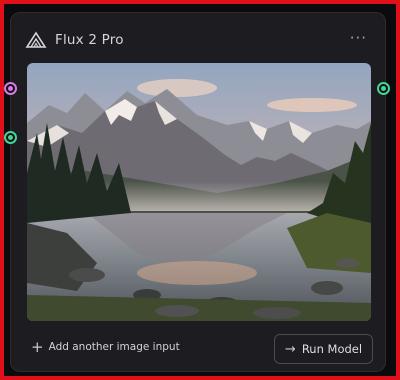 The image size is (400, 380). Describe the element at coordinates (332, 349) in the screenshot. I see `run-model-label: Run Model` at that location.